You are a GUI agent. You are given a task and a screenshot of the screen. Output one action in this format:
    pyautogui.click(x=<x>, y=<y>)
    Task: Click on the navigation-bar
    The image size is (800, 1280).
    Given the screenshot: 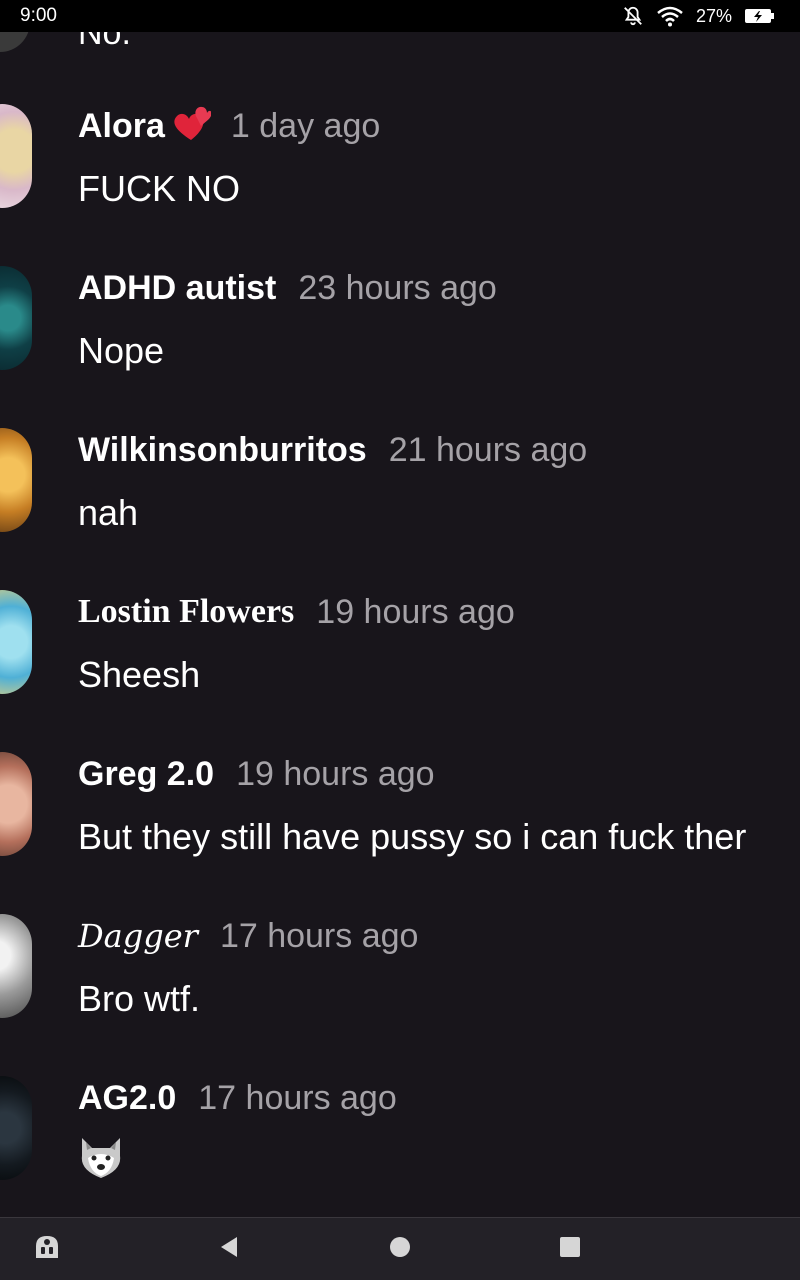 What is the action you would take?
    pyautogui.click(x=400, y=1248)
    